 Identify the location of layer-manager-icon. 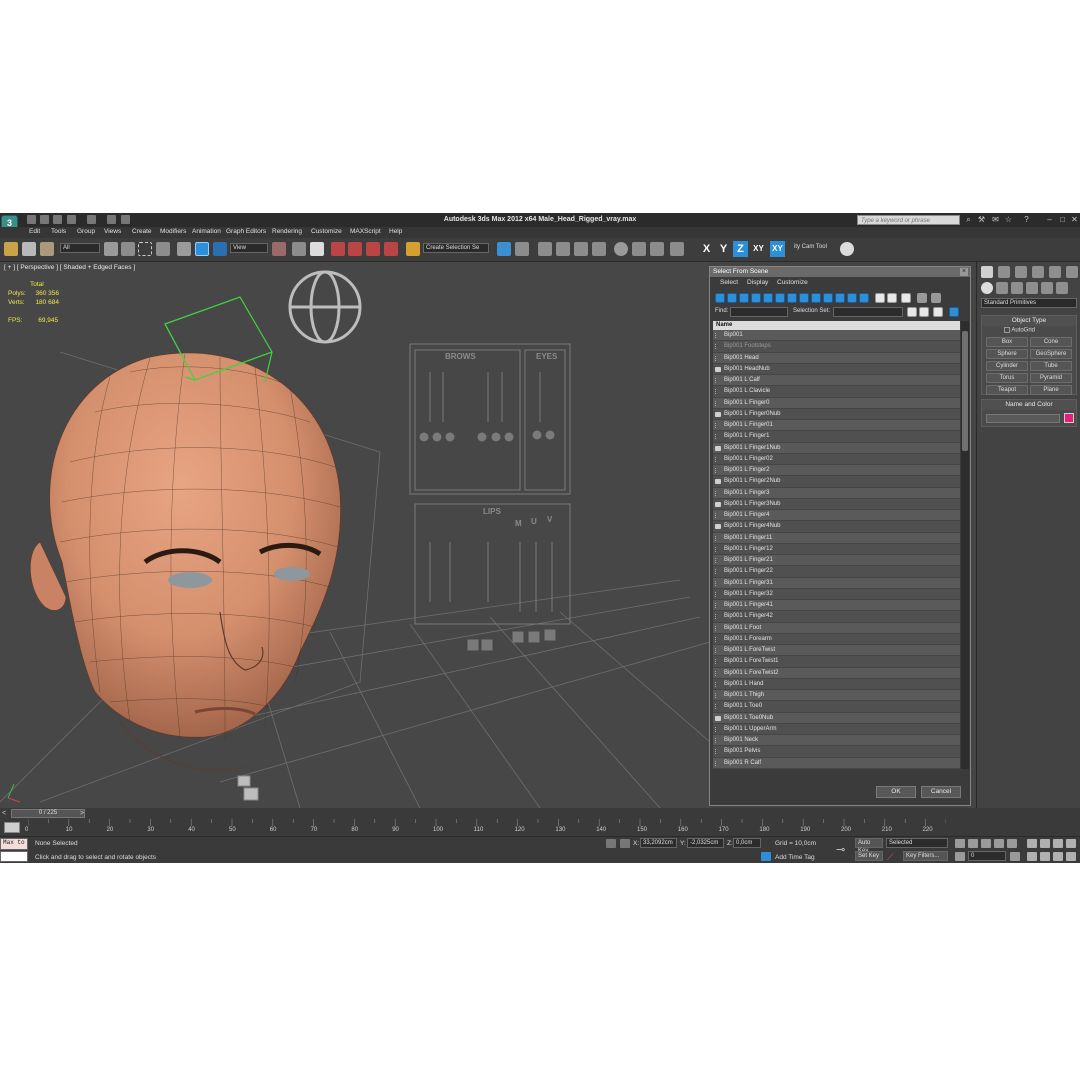
(545, 249).